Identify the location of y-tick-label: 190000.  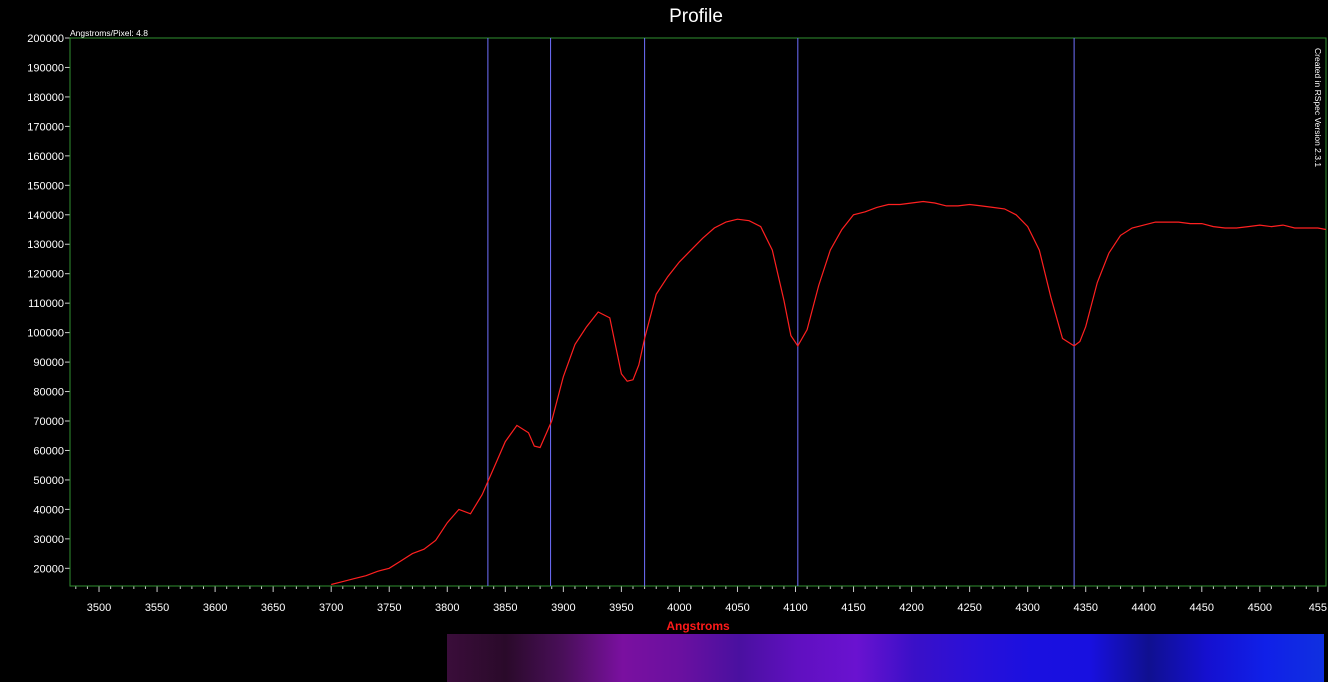
(45, 68).